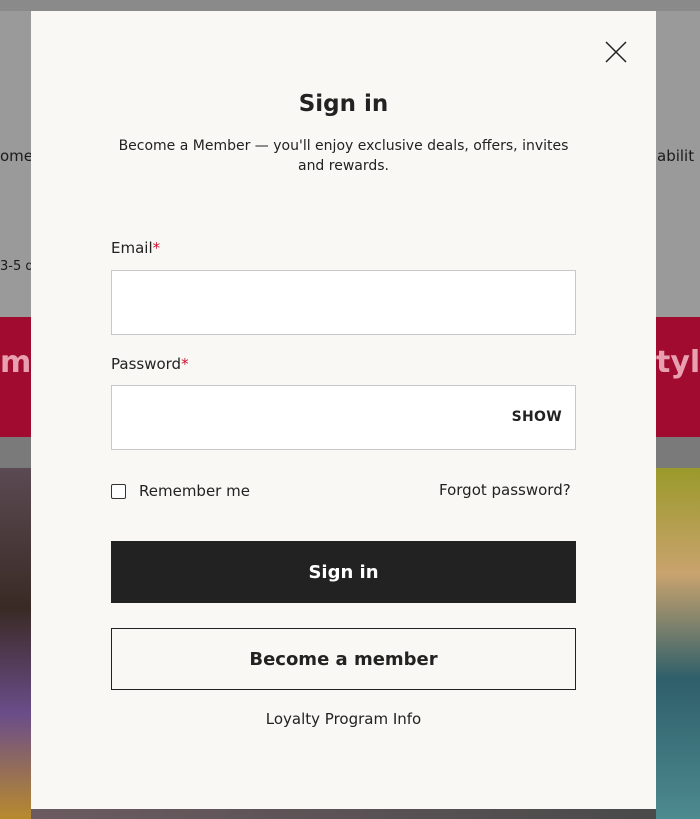  I want to click on password-field-box: SHOW, so click(343, 417).